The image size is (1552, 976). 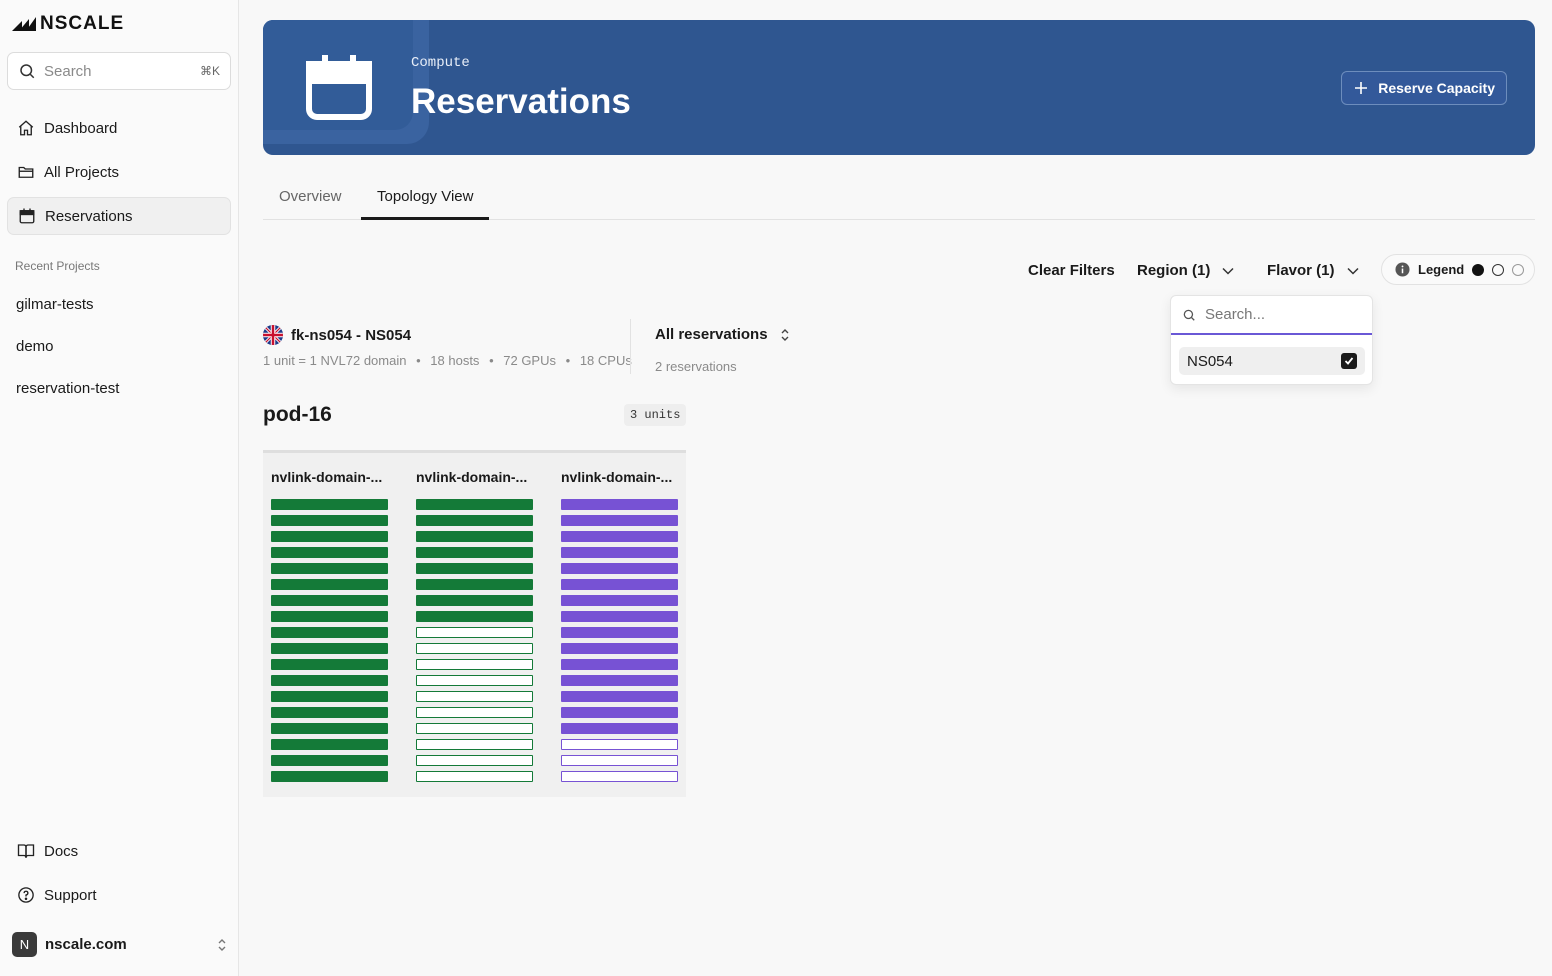 I want to click on search-input: Search ⌘K, so click(x=119, y=71).